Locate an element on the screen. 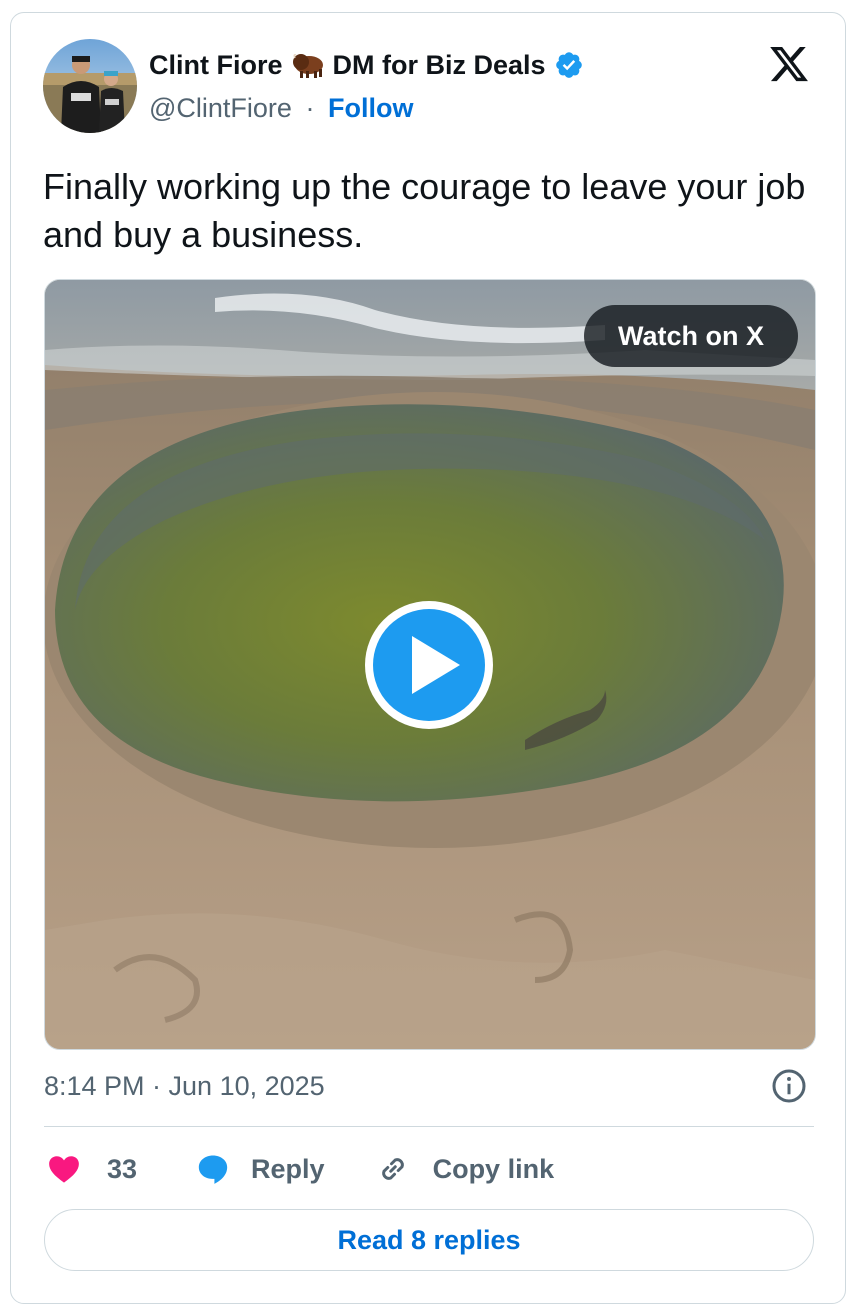 Image resolution: width=856 pixels, height=1316 pixels. bison-icon is located at coordinates (308, 65).